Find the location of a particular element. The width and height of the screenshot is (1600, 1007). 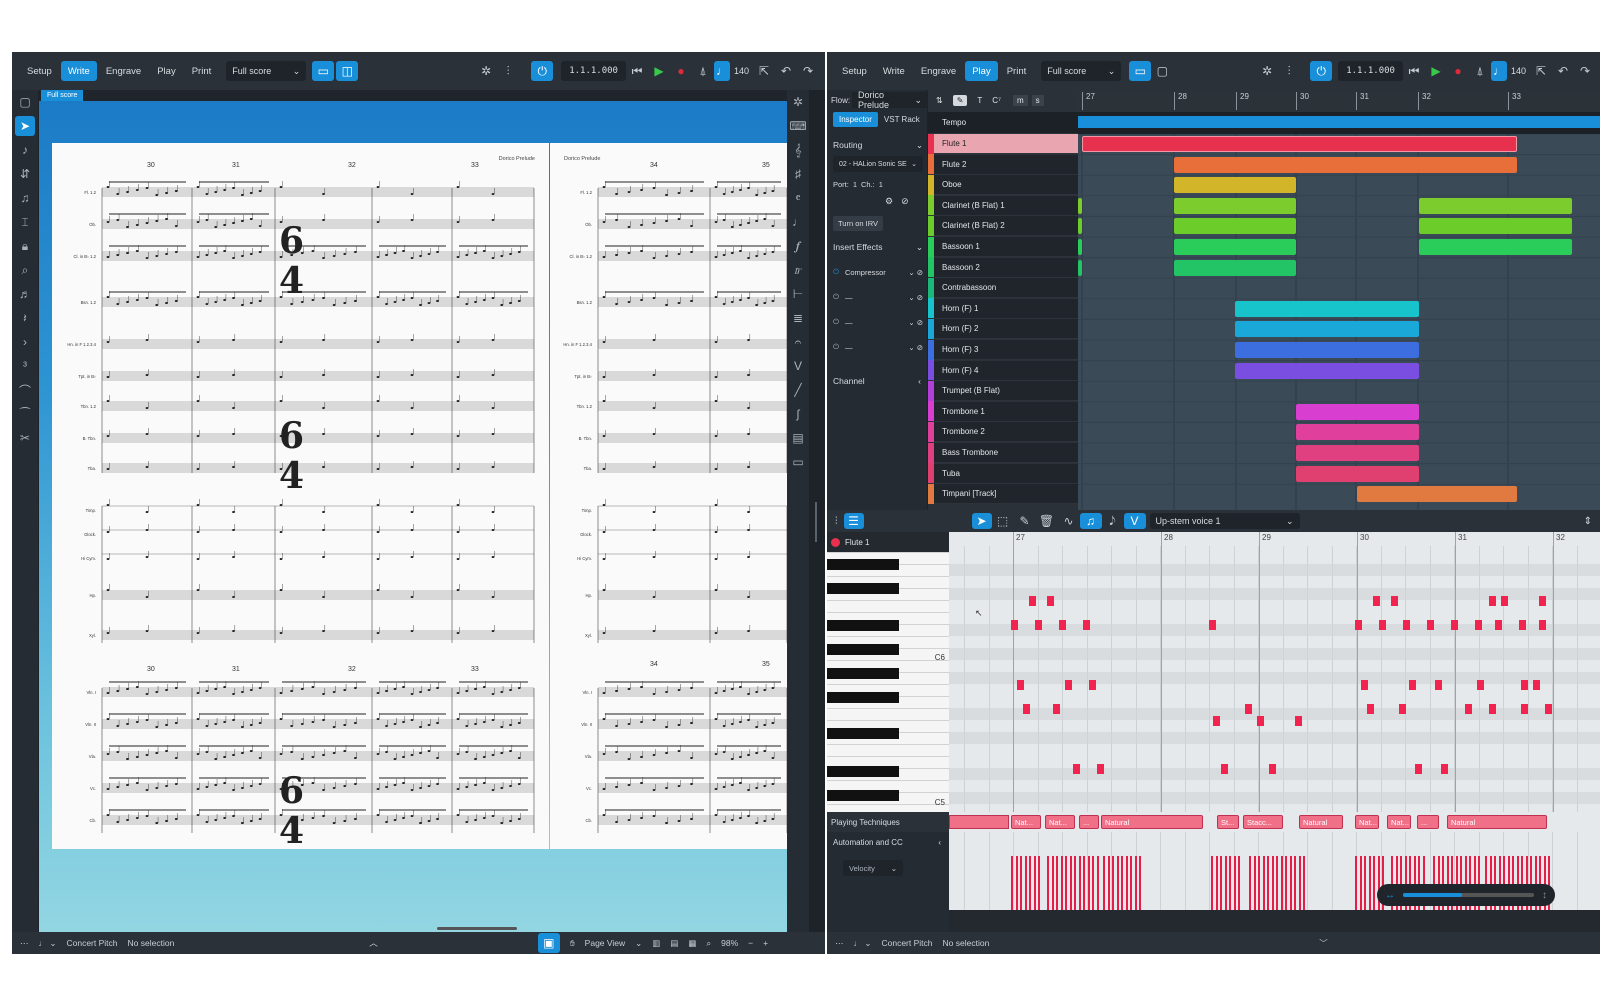

insert-effects-header: Insert Effects ⌄ is located at coordinates (878, 247).